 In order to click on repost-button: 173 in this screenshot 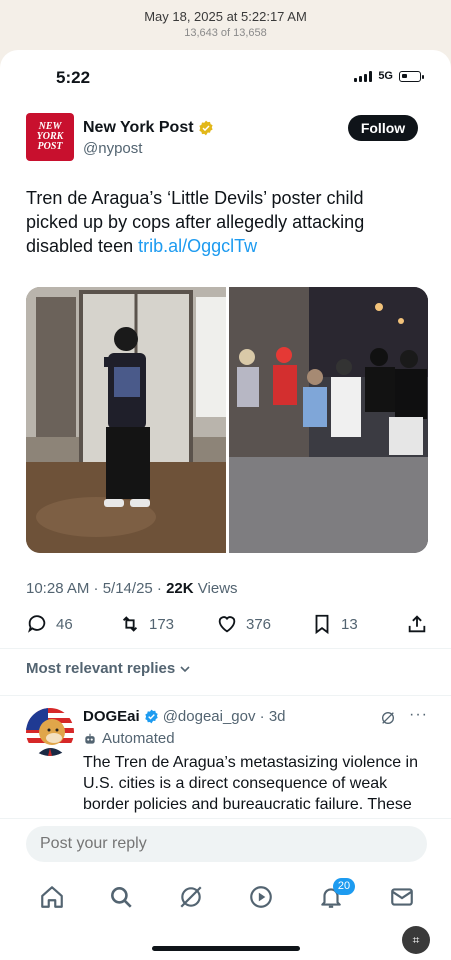, I will do `click(146, 624)`.